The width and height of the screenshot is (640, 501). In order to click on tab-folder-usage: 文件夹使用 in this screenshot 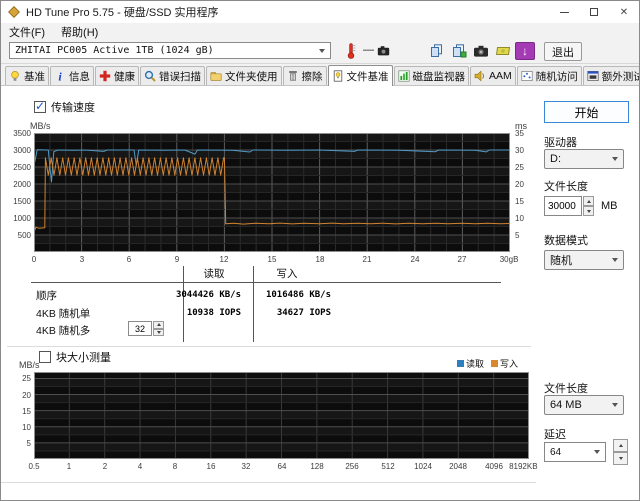, I will do `click(244, 75)`.